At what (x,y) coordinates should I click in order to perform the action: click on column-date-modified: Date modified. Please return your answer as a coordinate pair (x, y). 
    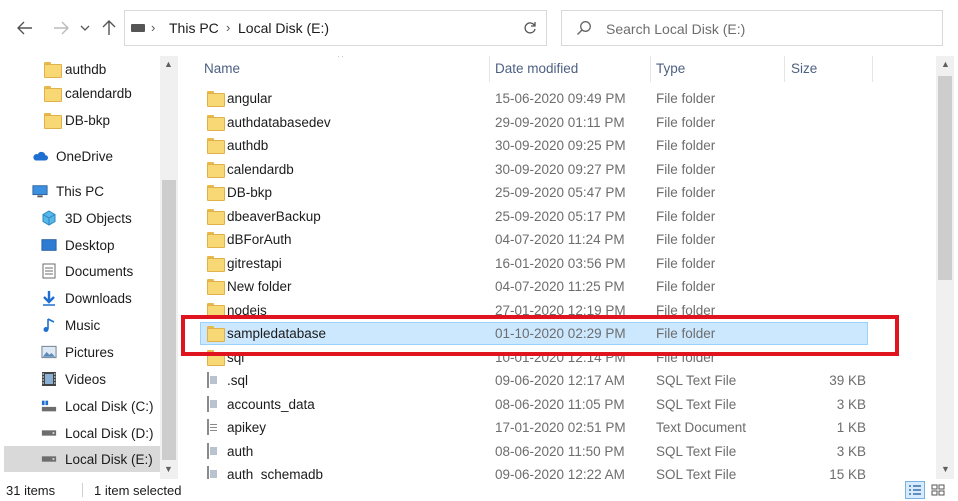
    Looking at the image, I should click on (536, 68).